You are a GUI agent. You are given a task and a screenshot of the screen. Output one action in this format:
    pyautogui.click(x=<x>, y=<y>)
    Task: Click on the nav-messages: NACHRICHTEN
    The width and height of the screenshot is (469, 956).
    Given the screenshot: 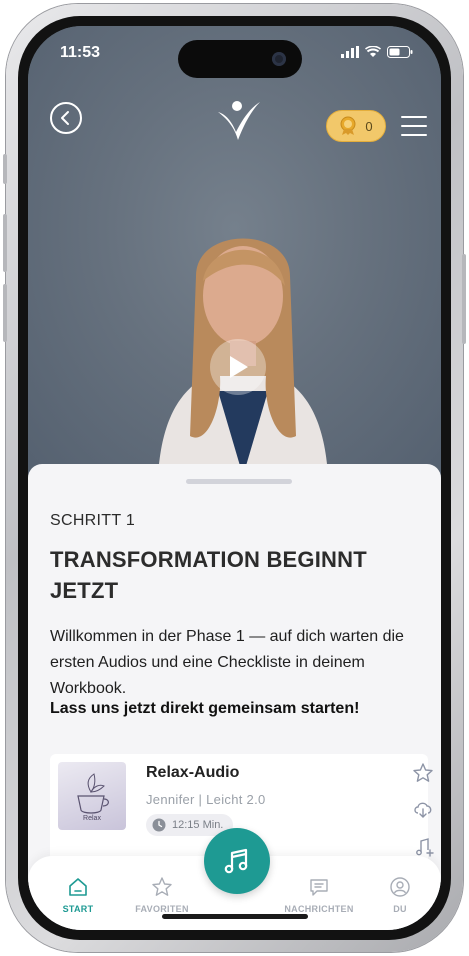 What is the action you would take?
    pyautogui.click(x=319, y=895)
    